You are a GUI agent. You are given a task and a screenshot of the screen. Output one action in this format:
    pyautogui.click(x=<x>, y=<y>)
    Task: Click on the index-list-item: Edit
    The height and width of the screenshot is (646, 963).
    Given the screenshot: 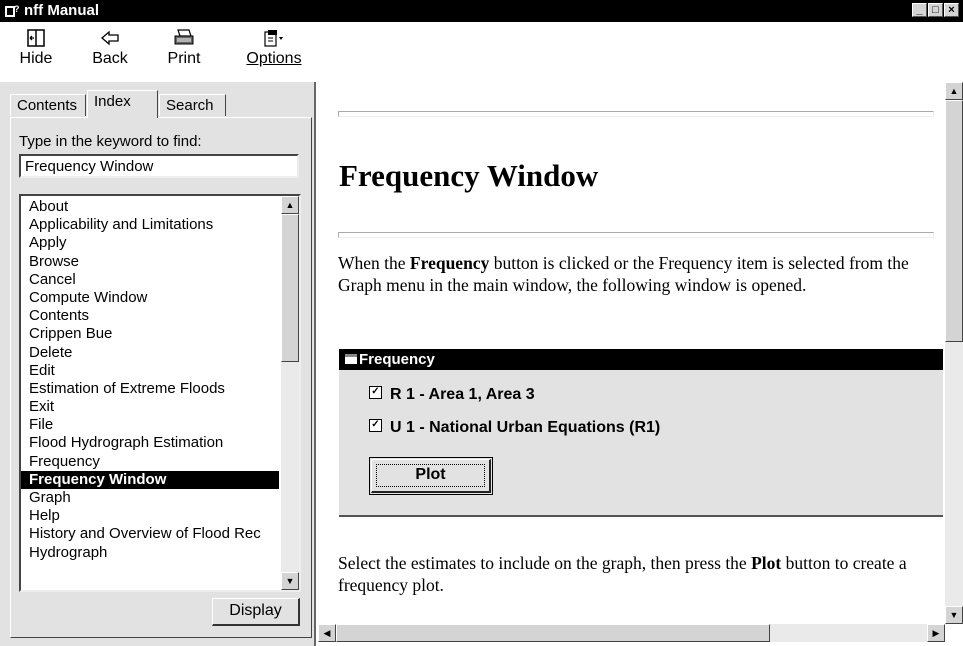 What is the action you would take?
    pyautogui.click(x=150, y=371)
    